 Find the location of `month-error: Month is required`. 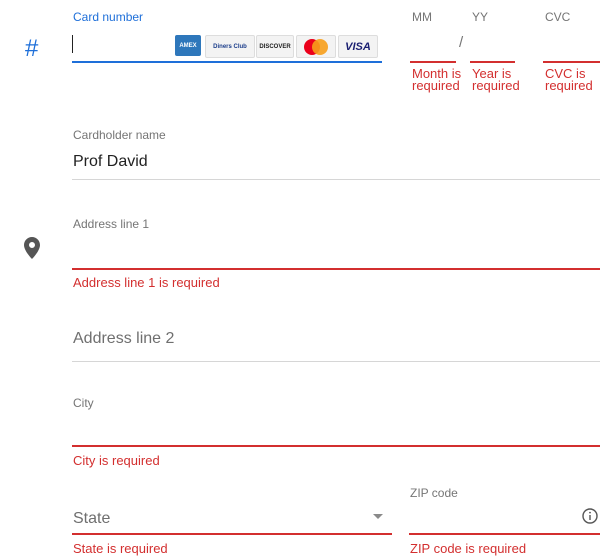

month-error: Month is required is located at coordinates (437, 79).